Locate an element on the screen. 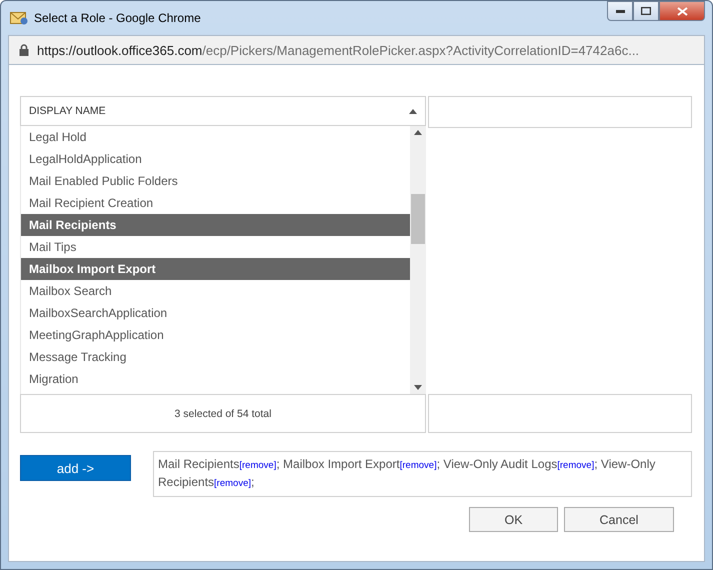 The image size is (713, 570). list-item: Legal Hold is located at coordinates (215, 137).